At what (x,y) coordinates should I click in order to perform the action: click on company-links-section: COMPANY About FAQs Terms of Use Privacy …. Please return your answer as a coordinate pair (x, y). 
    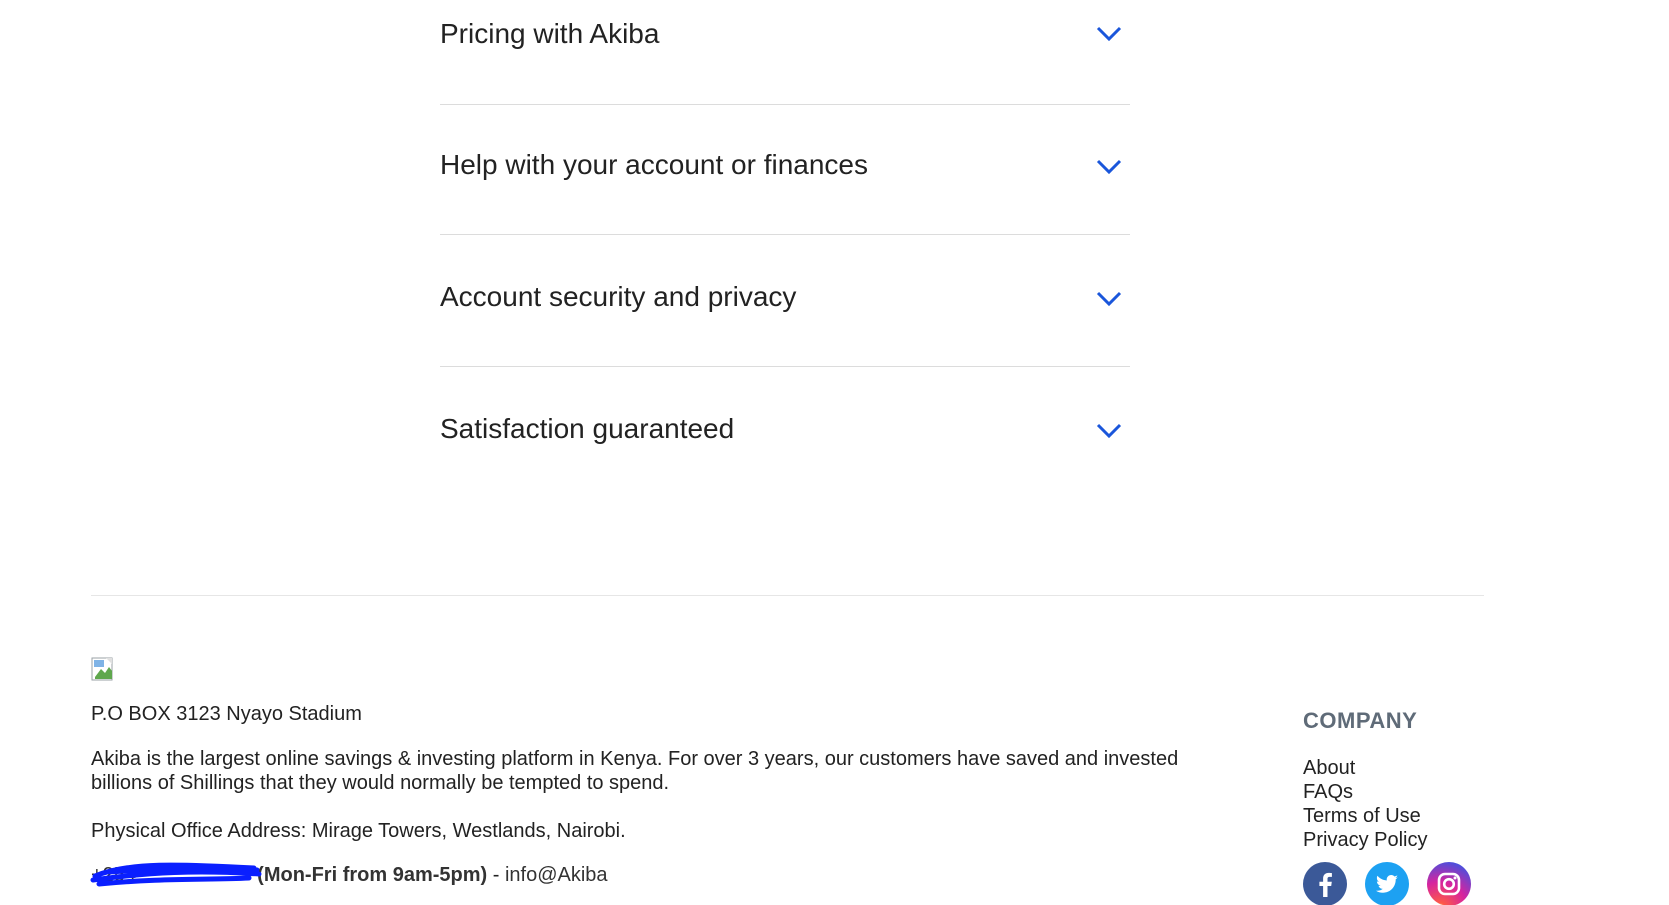
    Looking at the image, I should click on (1365, 780).